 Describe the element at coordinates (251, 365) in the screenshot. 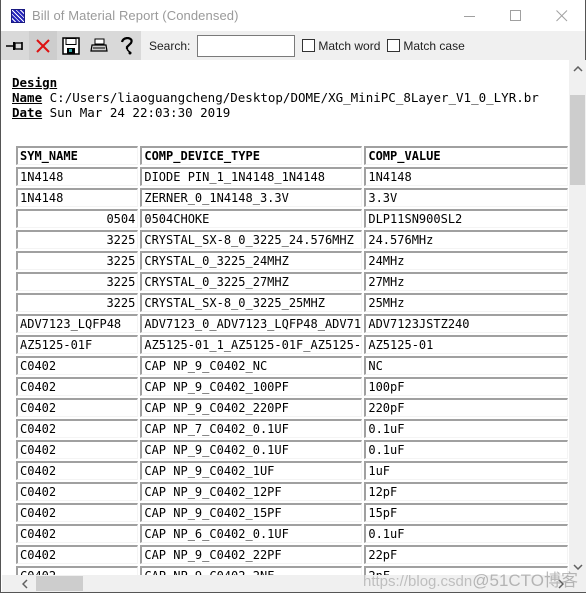

I see `cell-comp-device-type: CAP NP_9_C0402_NC` at that location.